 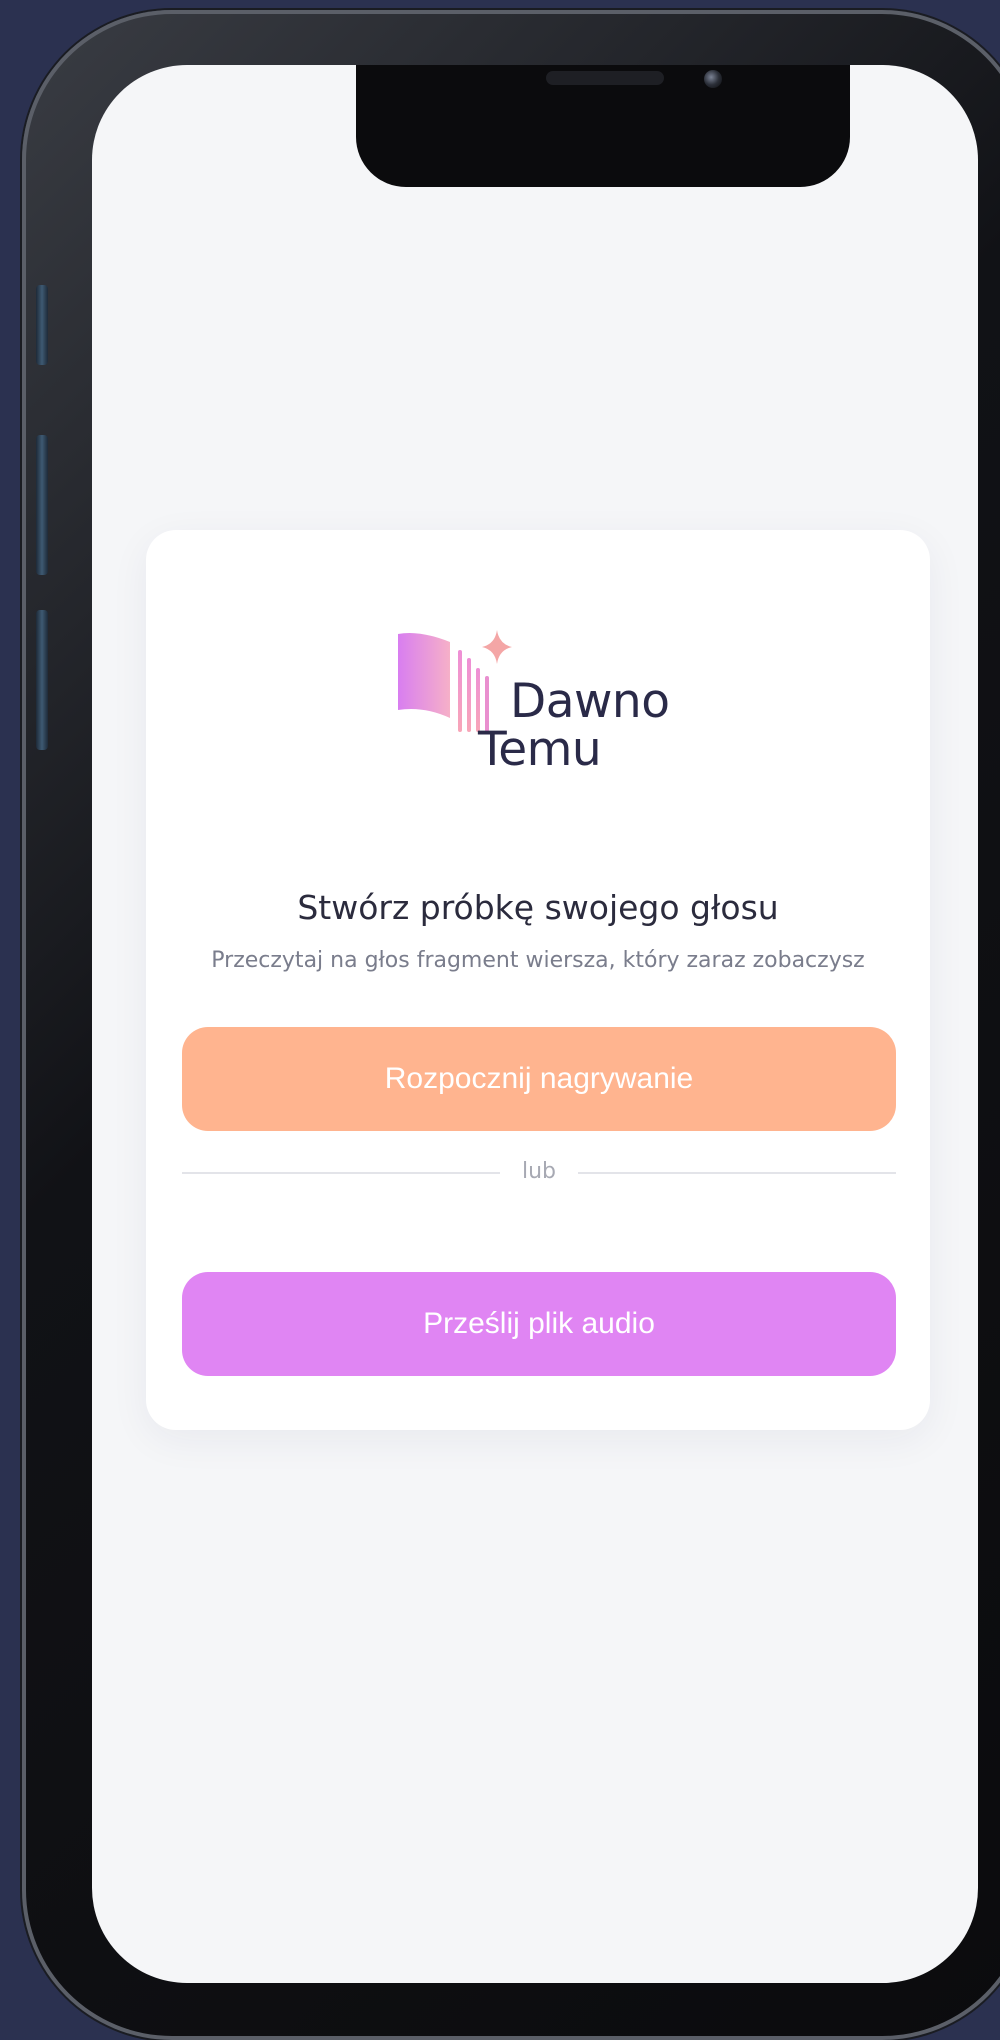 What do you see at coordinates (605, 78) in the screenshot?
I see `speaker-grille` at bounding box center [605, 78].